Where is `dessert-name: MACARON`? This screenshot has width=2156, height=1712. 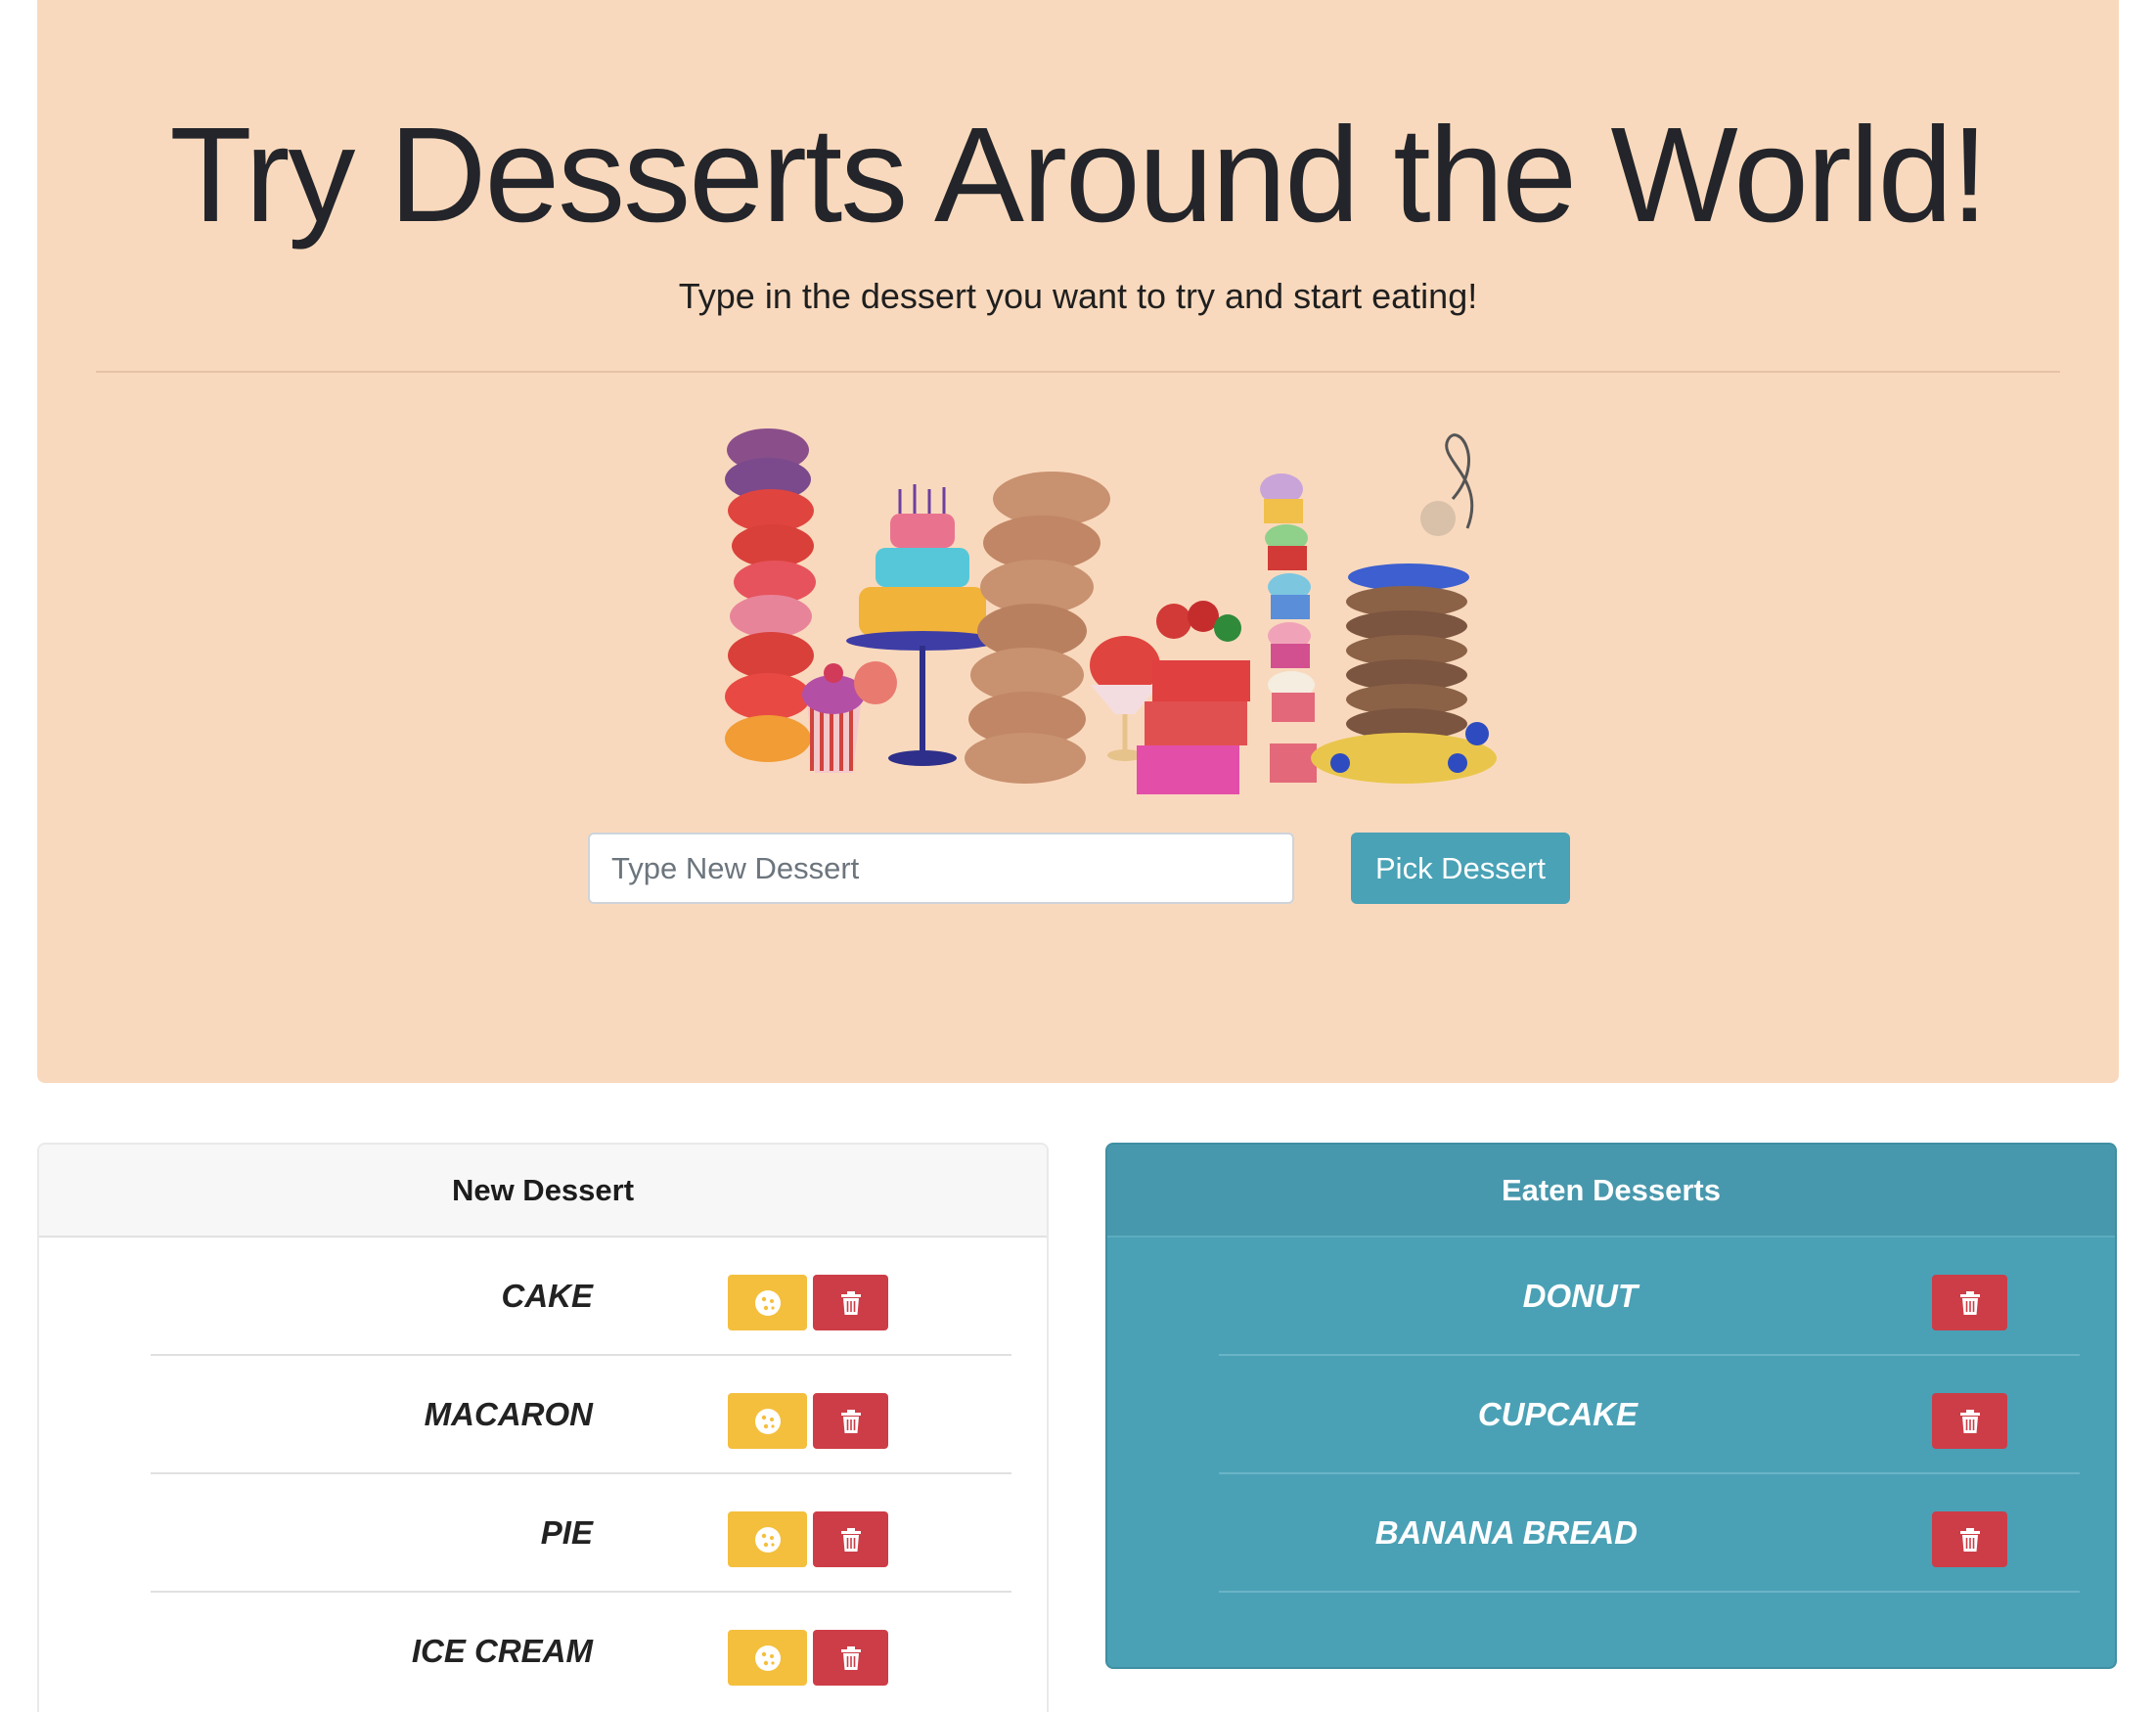
dessert-name: MACARON is located at coordinates (508, 1414).